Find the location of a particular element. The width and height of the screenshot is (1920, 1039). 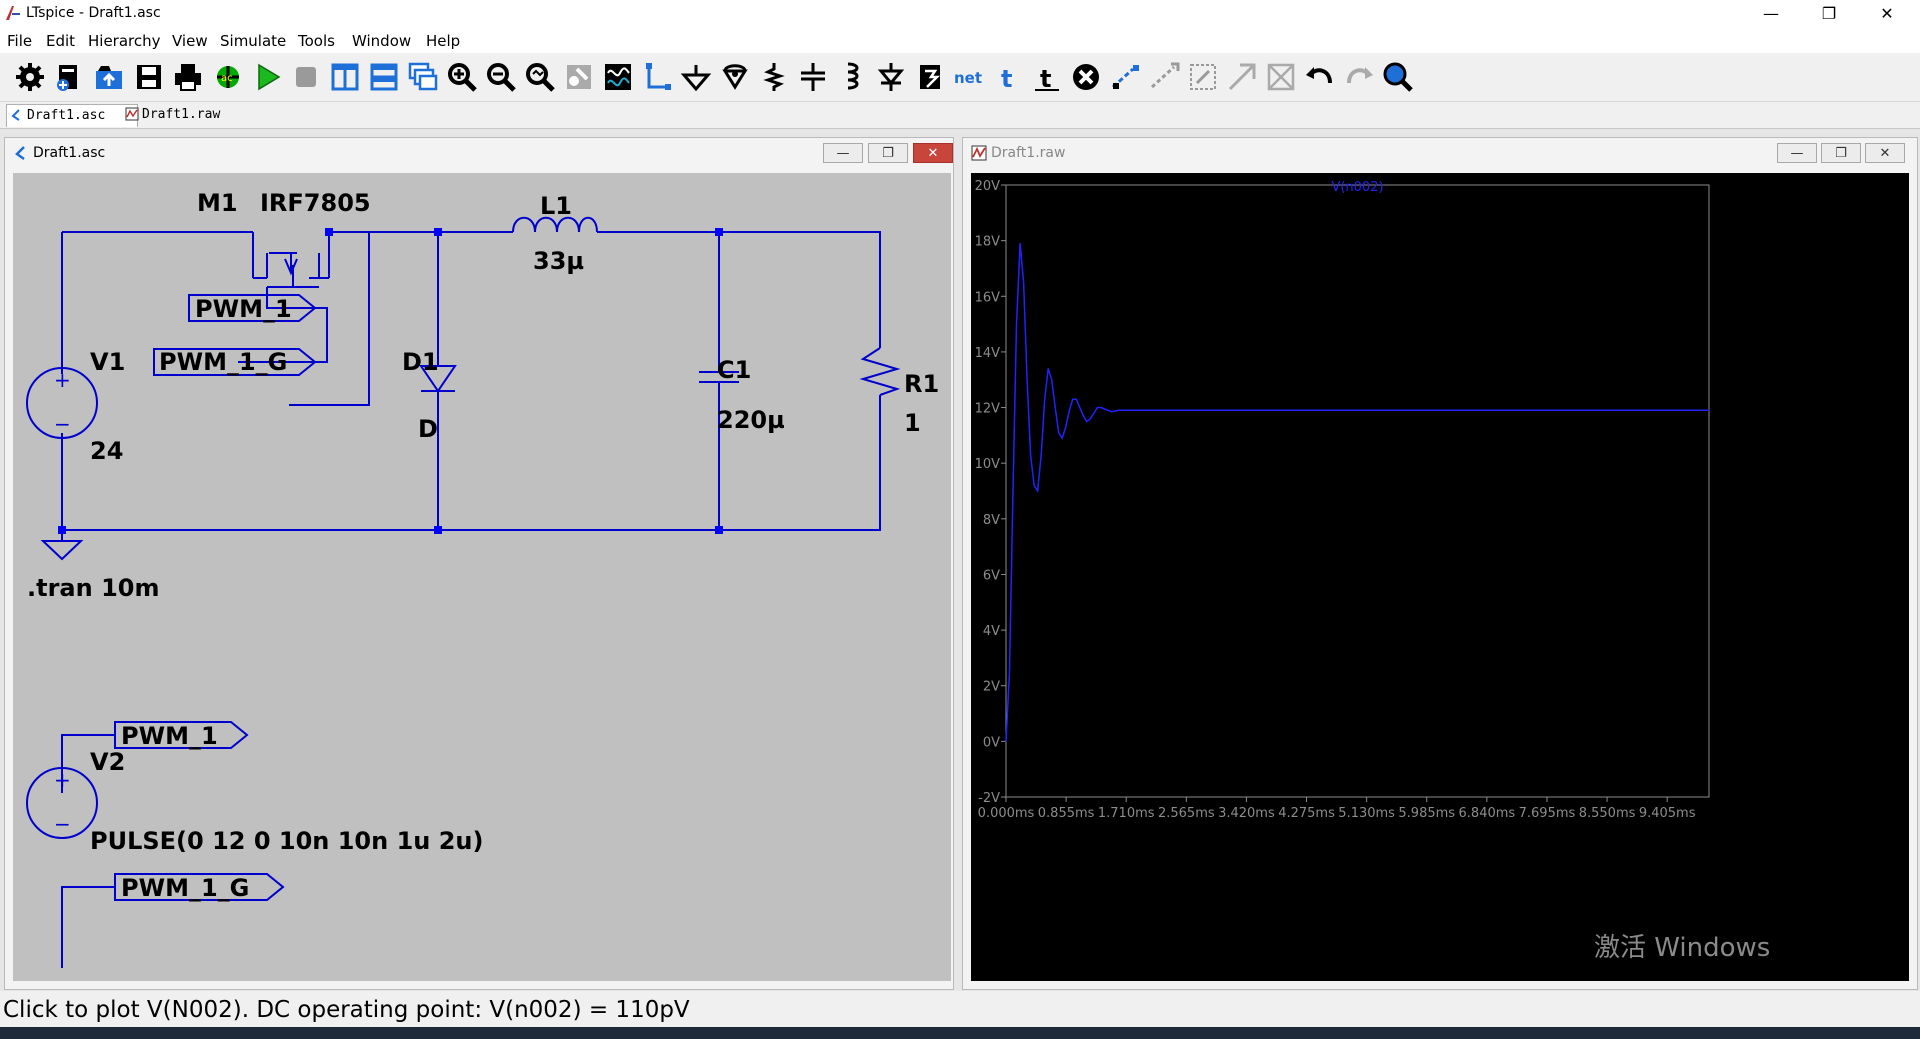

cascade-icon is located at coordinates (423, 77).